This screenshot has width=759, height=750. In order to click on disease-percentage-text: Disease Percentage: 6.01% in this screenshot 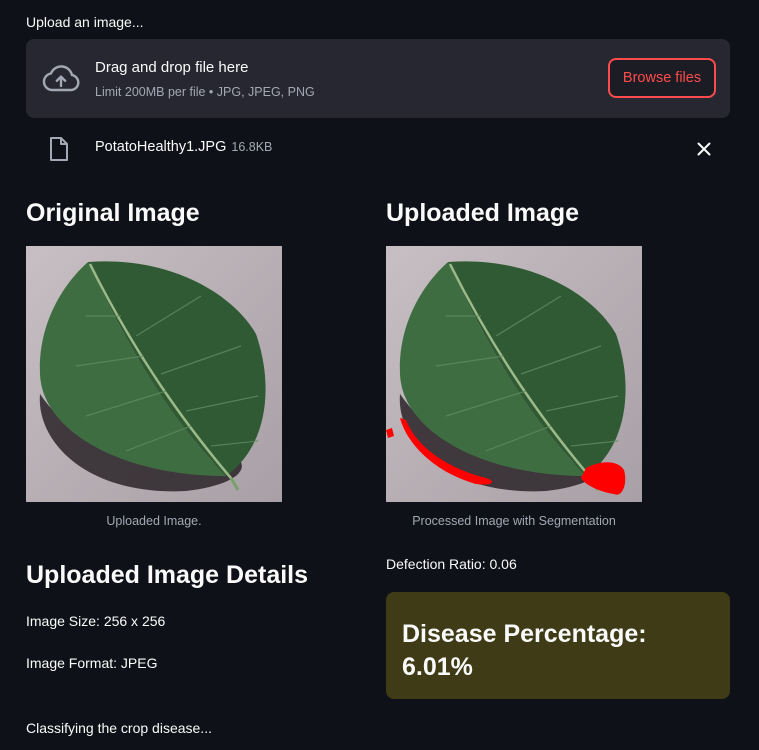, I will do `click(524, 650)`.